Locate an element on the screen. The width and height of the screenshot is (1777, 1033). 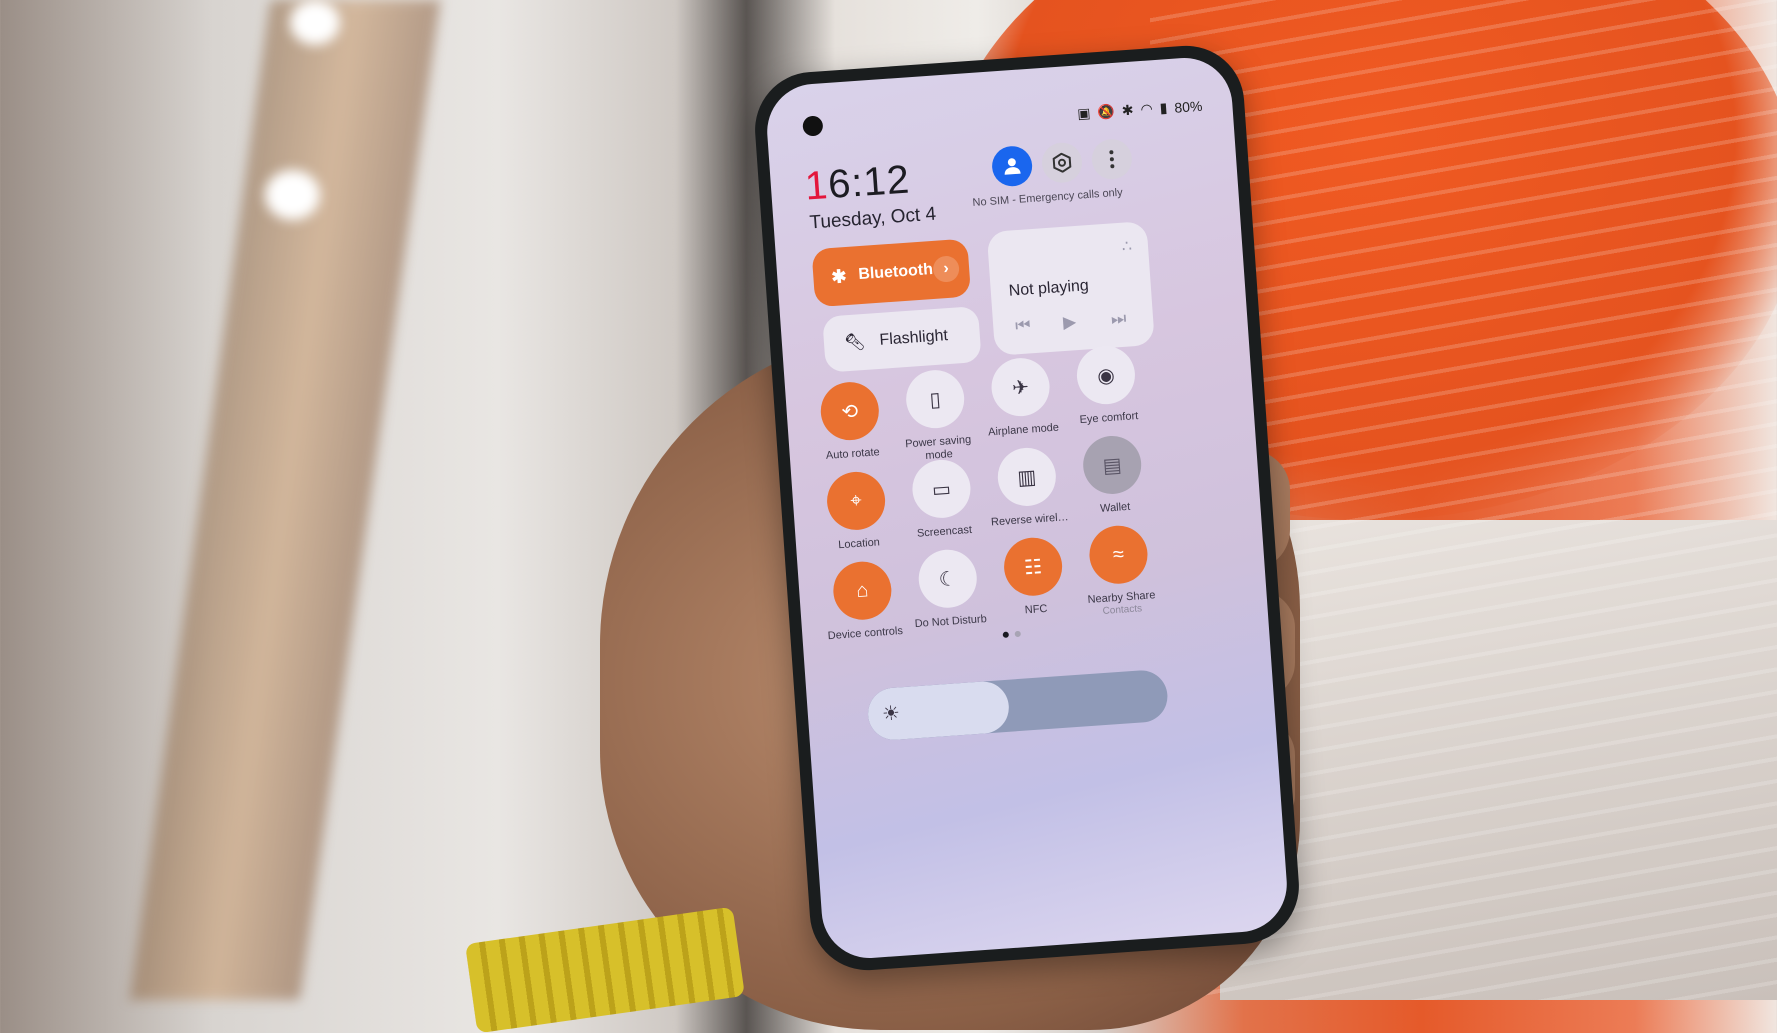
tile-airplane-mode: ✈ Airplane mode is located at coordinates (1021, 397).